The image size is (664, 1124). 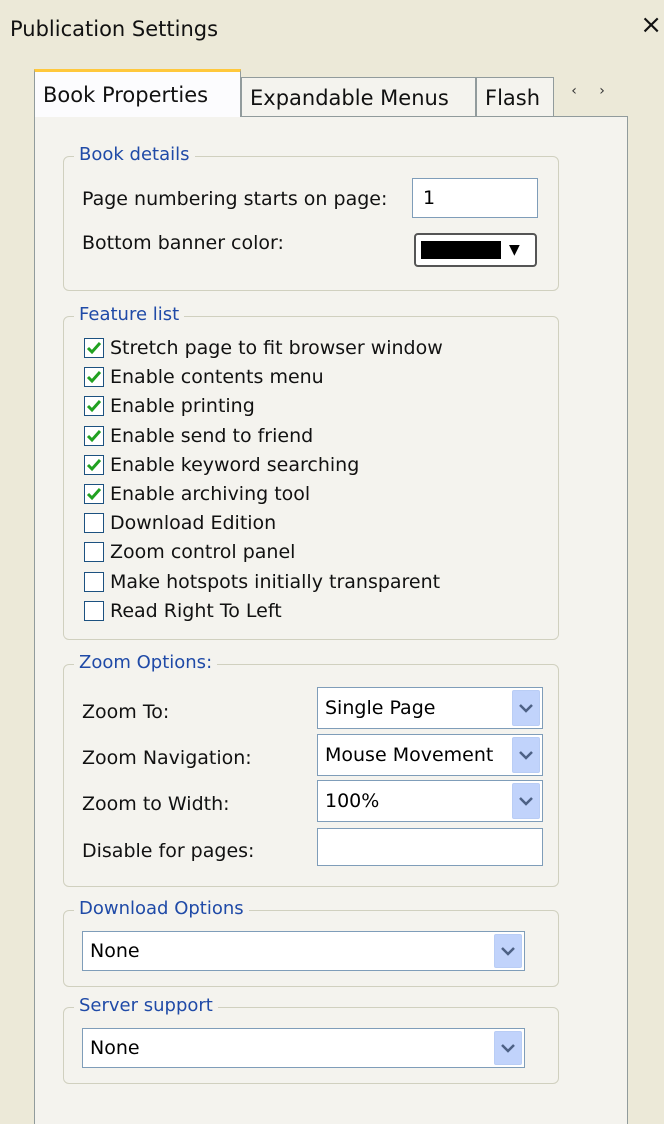 What do you see at coordinates (168, 851) in the screenshot?
I see `disable-pages-label: Disable for pages:` at bounding box center [168, 851].